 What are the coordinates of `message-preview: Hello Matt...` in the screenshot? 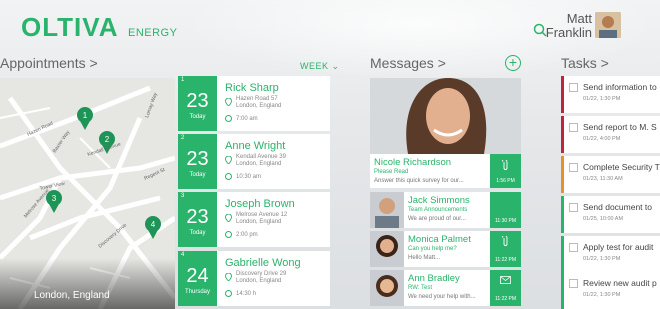 It's located at (424, 258).